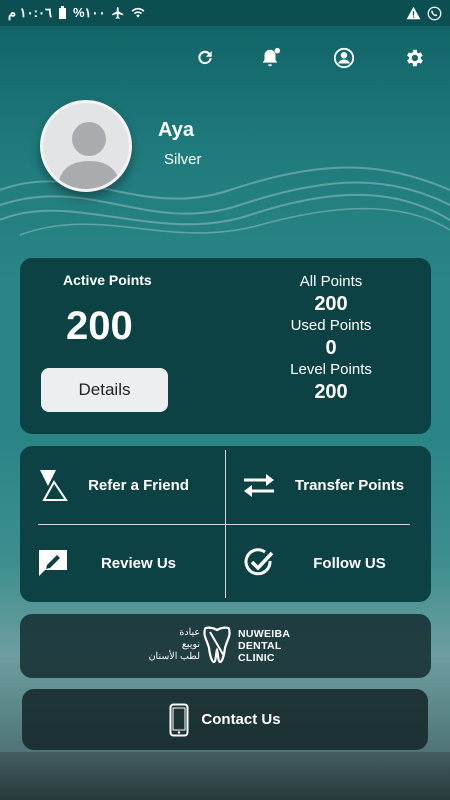 Image resolution: width=450 pixels, height=800 pixels. Describe the element at coordinates (99, 326) in the screenshot. I see `active-points-value: 200` at that location.